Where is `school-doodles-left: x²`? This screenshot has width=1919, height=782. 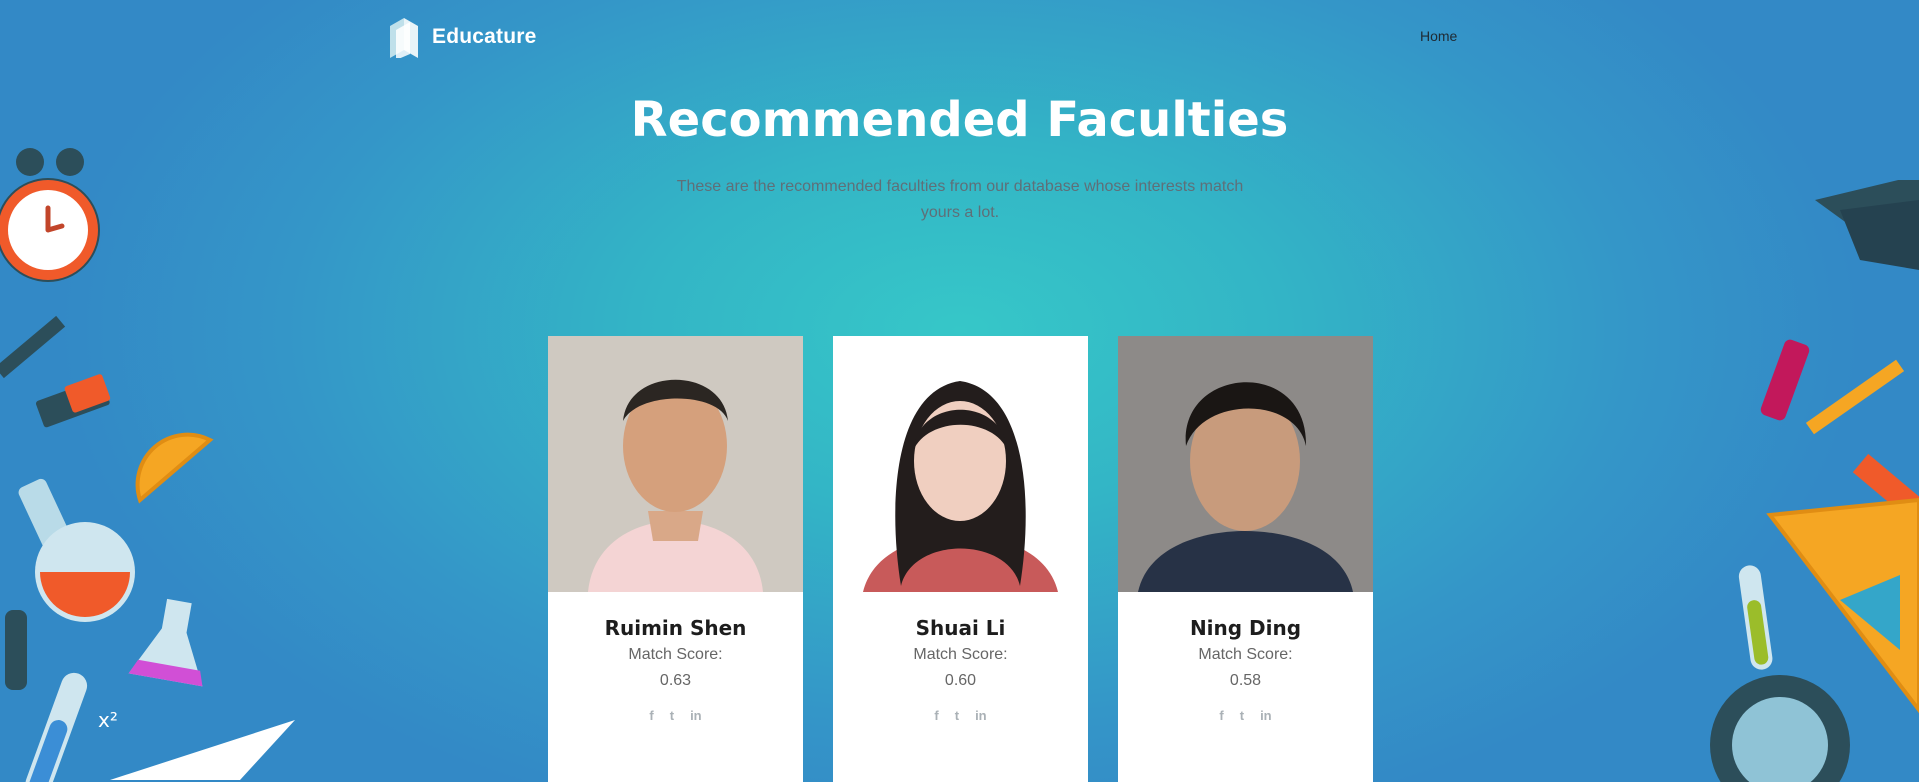 school-doodles-left: x² is located at coordinates (147, 465).